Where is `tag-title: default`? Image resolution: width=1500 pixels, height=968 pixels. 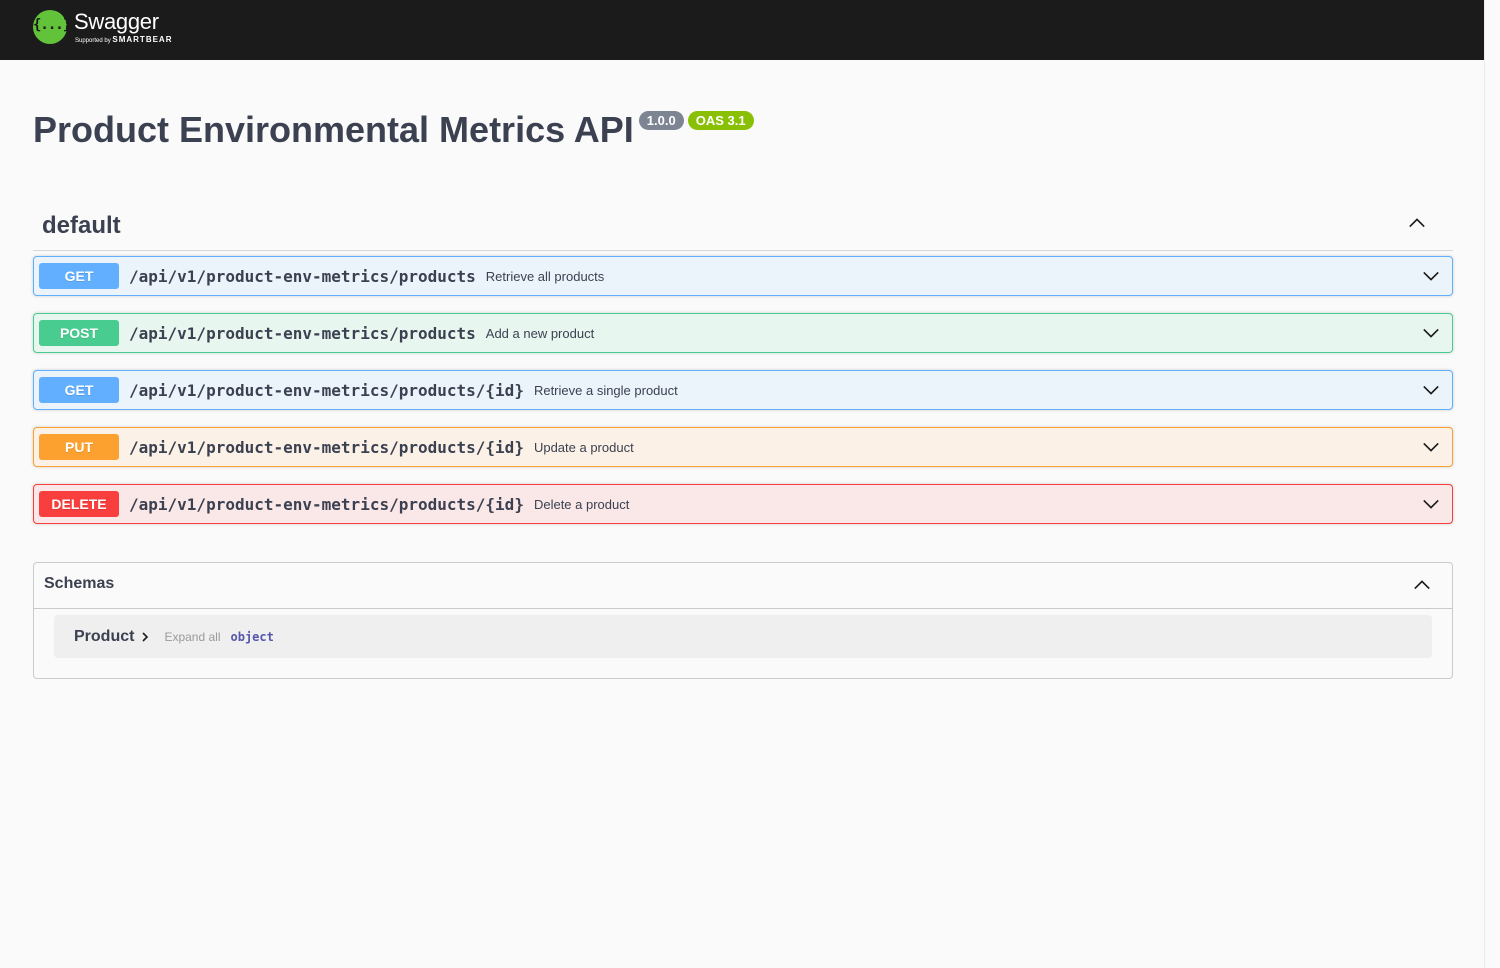
tag-title: default is located at coordinates (81, 225).